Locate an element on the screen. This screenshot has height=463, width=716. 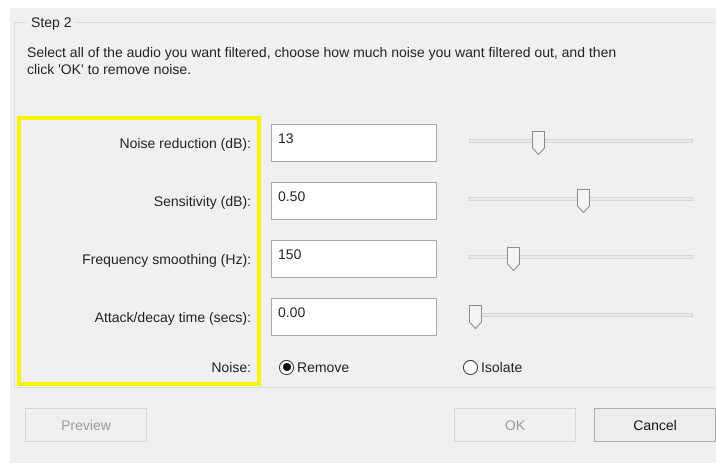
parameter-label: Sensitivity (dB): is located at coordinates (202, 201).